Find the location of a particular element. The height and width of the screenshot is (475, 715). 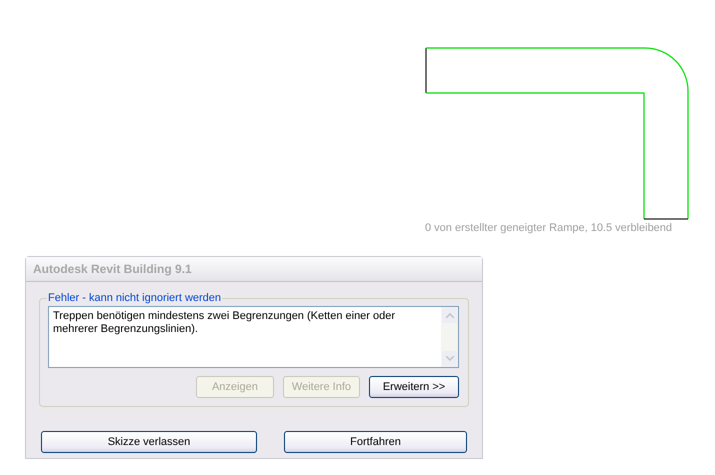

scroll-down-icon is located at coordinates (449, 358).